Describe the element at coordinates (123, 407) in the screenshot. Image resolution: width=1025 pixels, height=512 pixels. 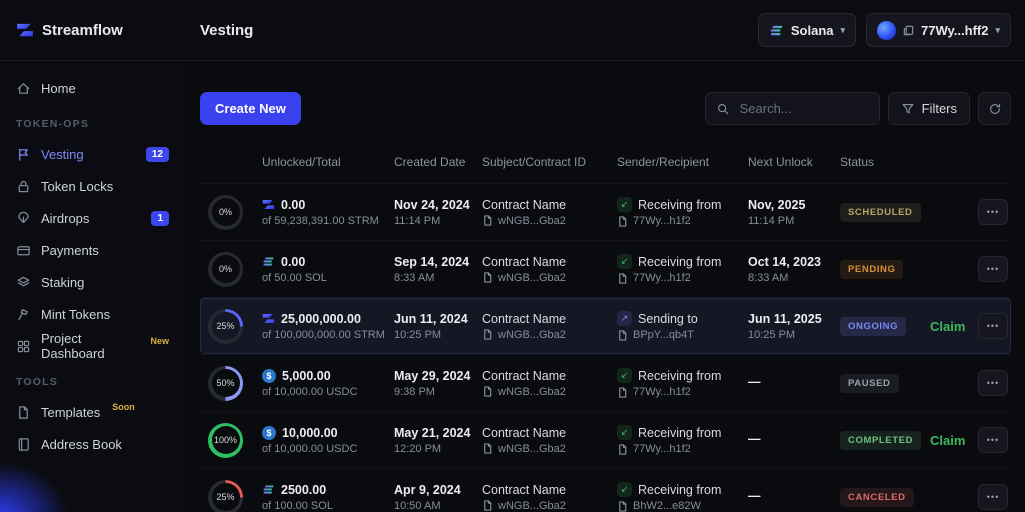
I see `soon-tag: Soon` at that location.